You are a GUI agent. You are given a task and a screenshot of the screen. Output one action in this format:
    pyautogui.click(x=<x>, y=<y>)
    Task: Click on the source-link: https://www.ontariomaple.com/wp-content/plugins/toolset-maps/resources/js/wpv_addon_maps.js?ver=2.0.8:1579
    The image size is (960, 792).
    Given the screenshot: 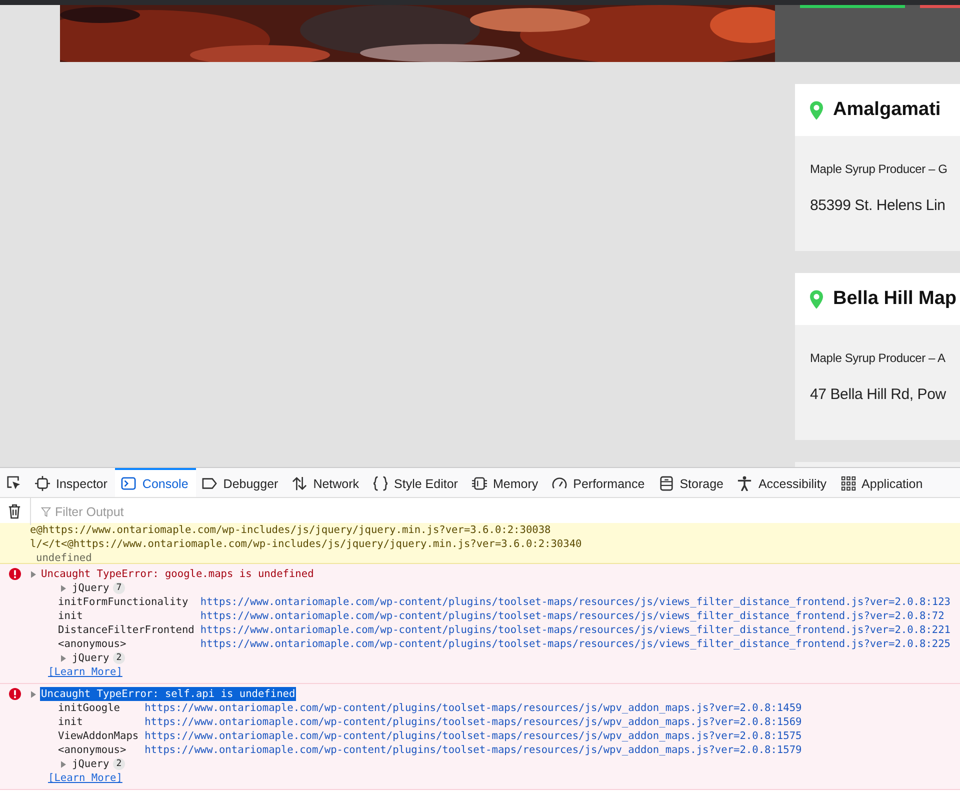 What is the action you would take?
    pyautogui.click(x=473, y=750)
    